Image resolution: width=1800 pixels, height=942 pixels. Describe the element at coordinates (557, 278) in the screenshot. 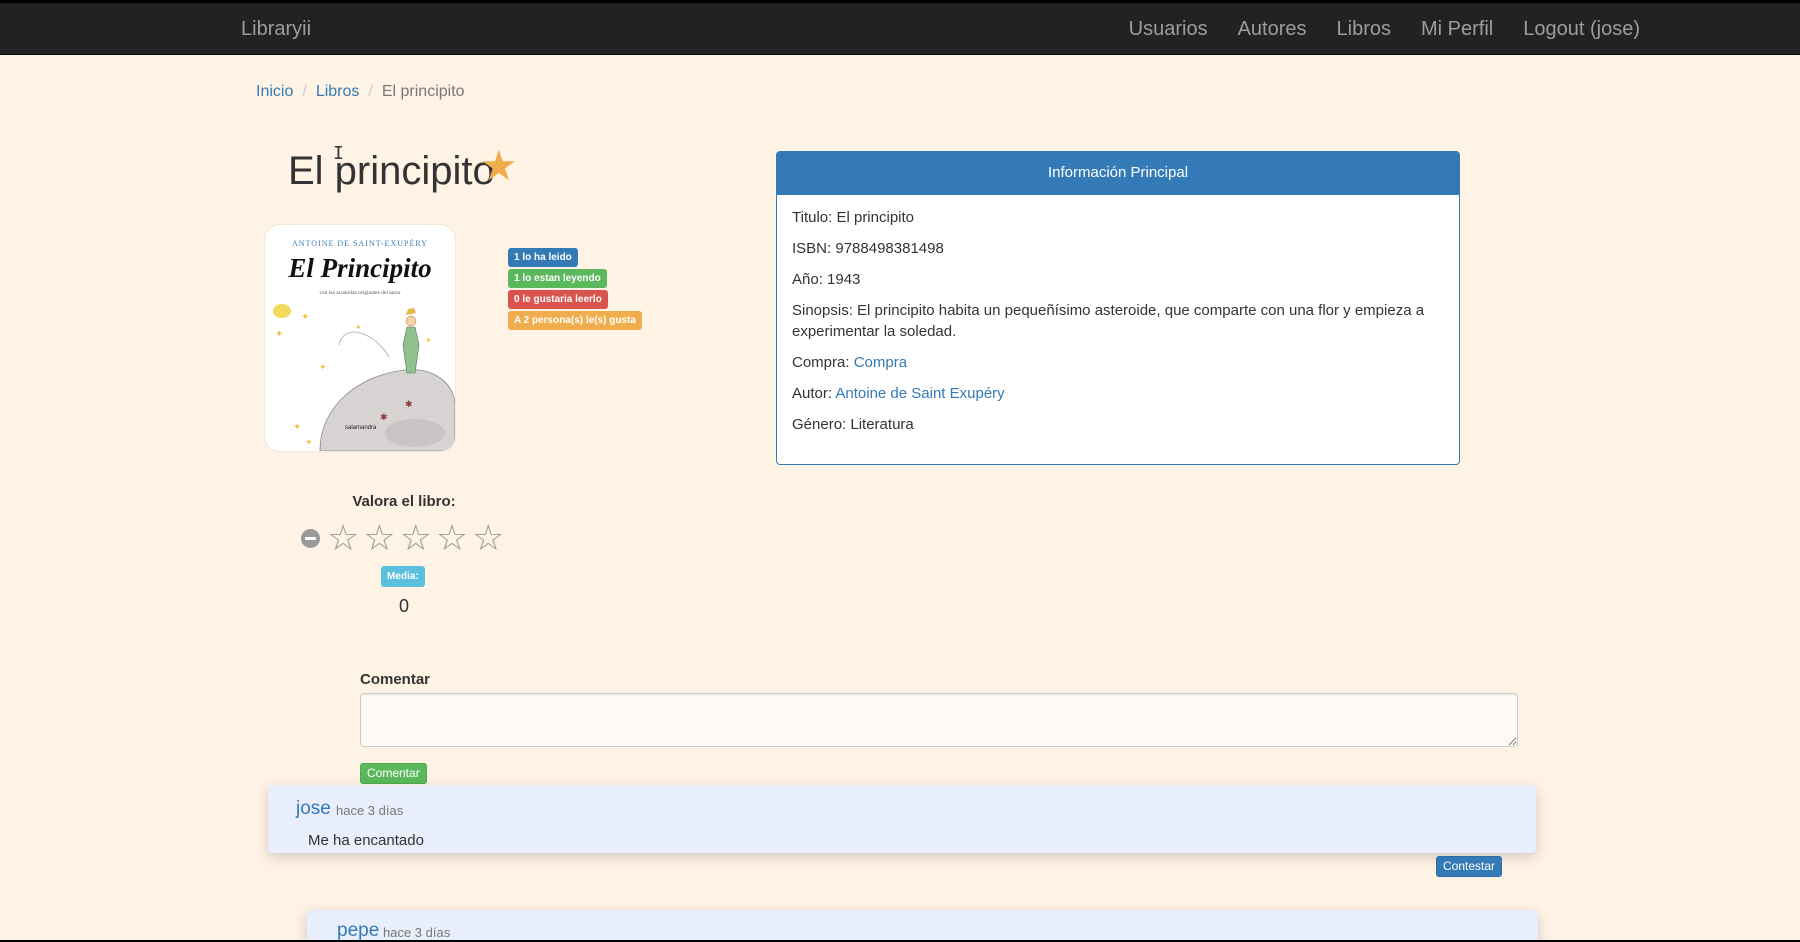

I see `status-badge: 1 lo estan leyendo` at that location.